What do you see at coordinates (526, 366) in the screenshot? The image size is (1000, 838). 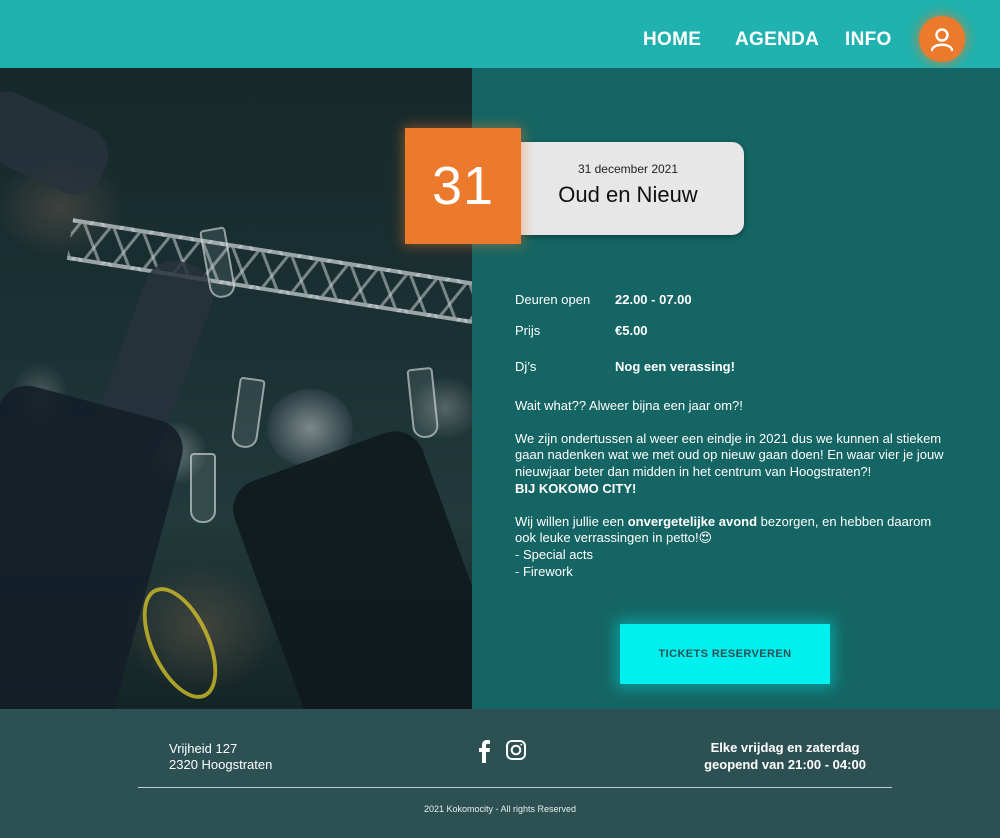 I see `detail-label-djs: Dj’s` at bounding box center [526, 366].